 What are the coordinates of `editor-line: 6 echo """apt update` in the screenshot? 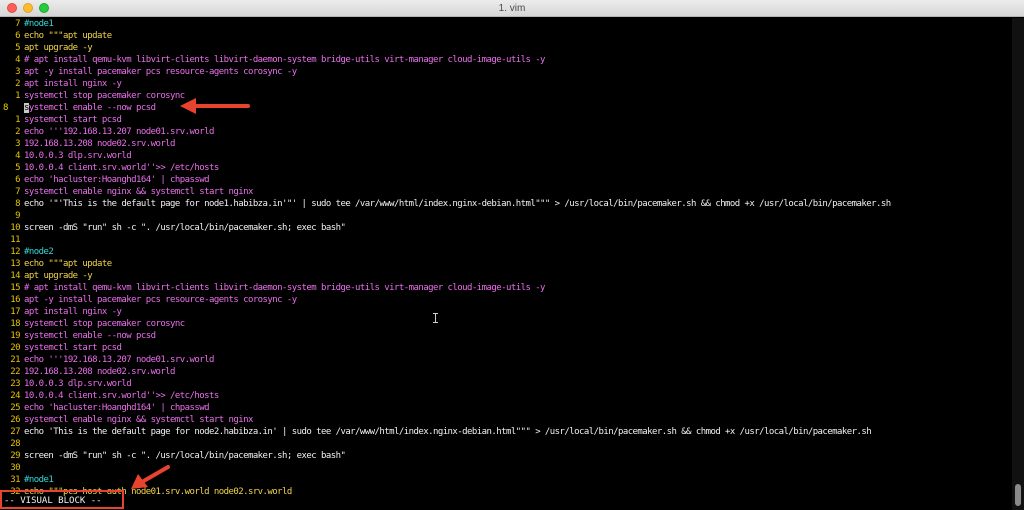 It's located at (56, 36).